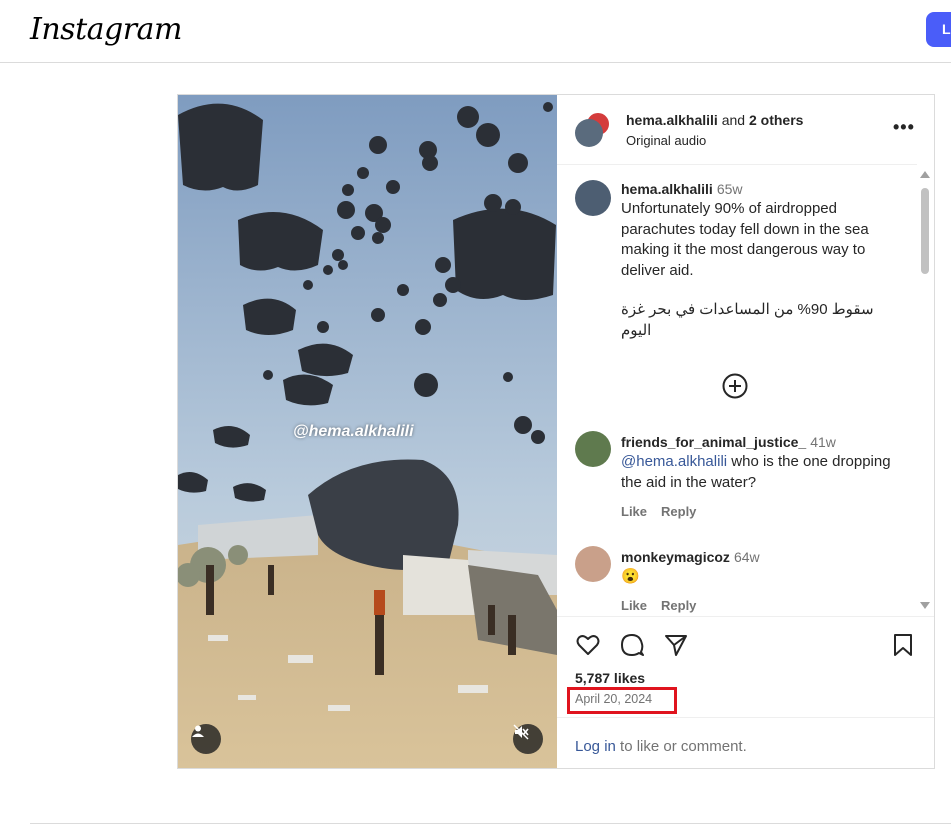 This screenshot has width=951, height=831. I want to click on comment-author: monkeymagicoz 64w, so click(690, 557).